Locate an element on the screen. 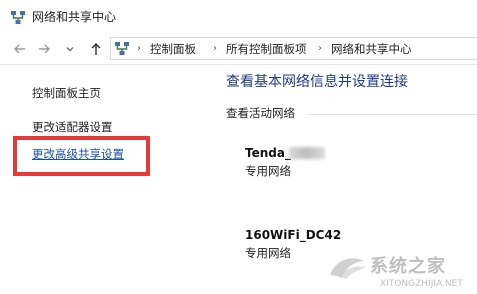 Image resolution: width=477 pixels, height=294 pixels. arrow-up-icon is located at coordinates (96, 49).